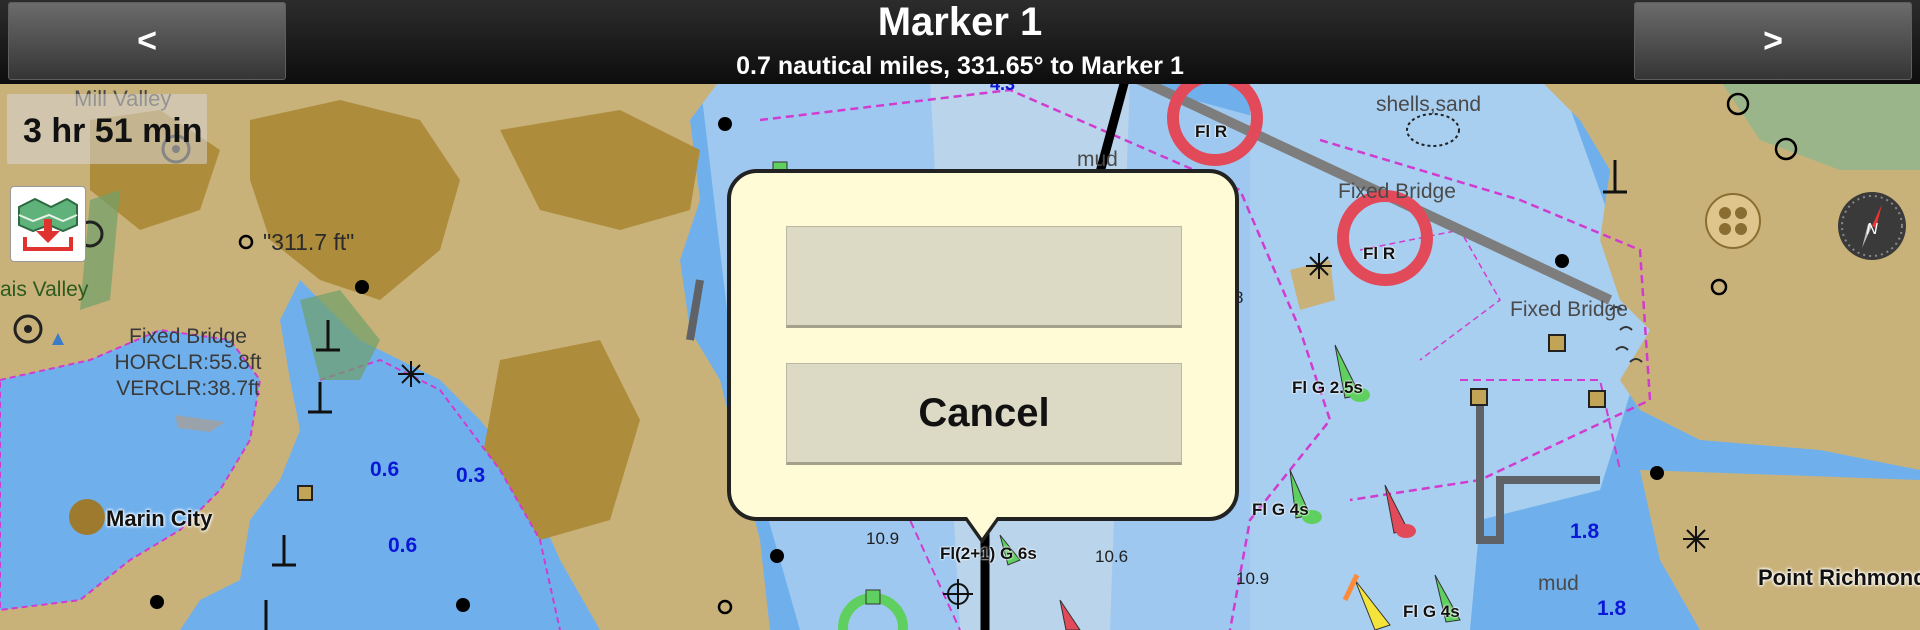 The image size is (1920, 630). I want to click on place-label-point-richmond: Point Richmond, so click(1839, 577).